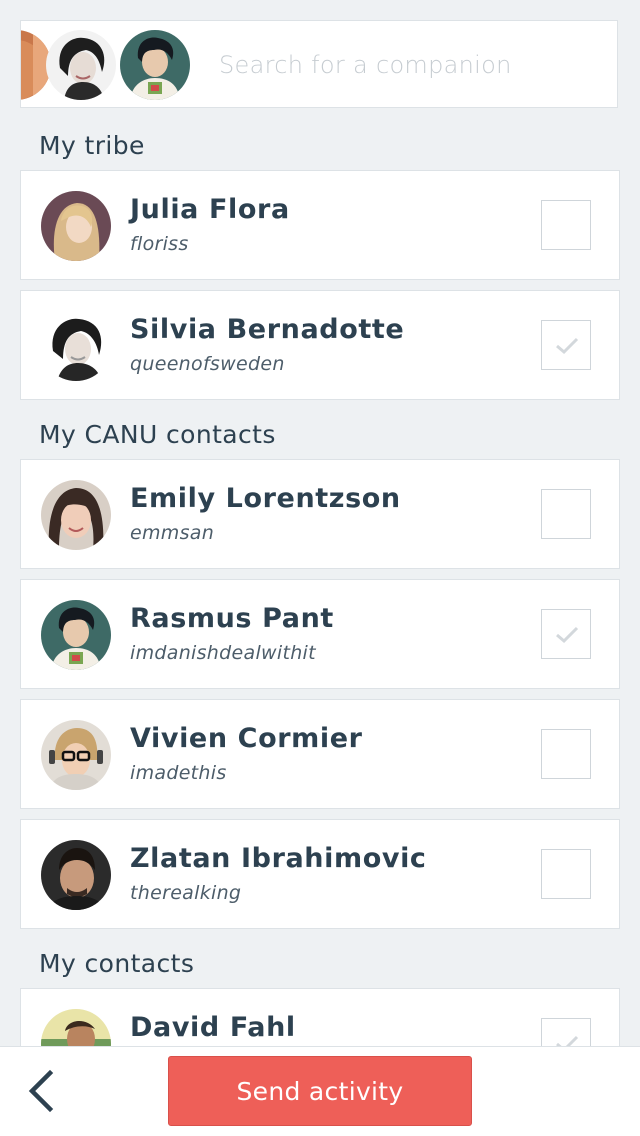  I want to click on contact-handle: imadethis, so click(178, 773).